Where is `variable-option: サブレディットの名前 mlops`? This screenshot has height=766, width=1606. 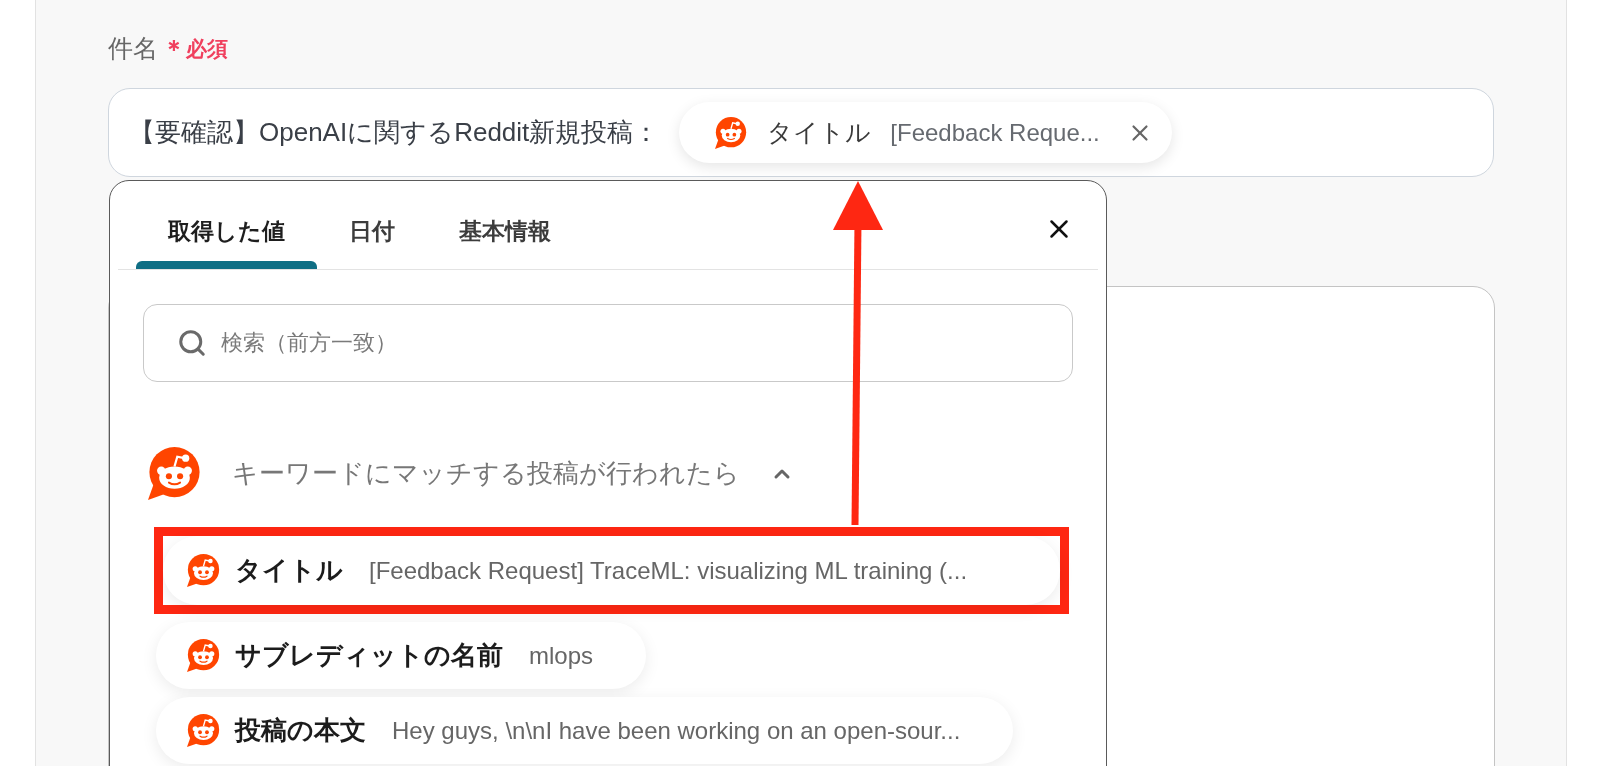 variable-option: サブレディットの名前 mlops is located at coordinates (401, 655).